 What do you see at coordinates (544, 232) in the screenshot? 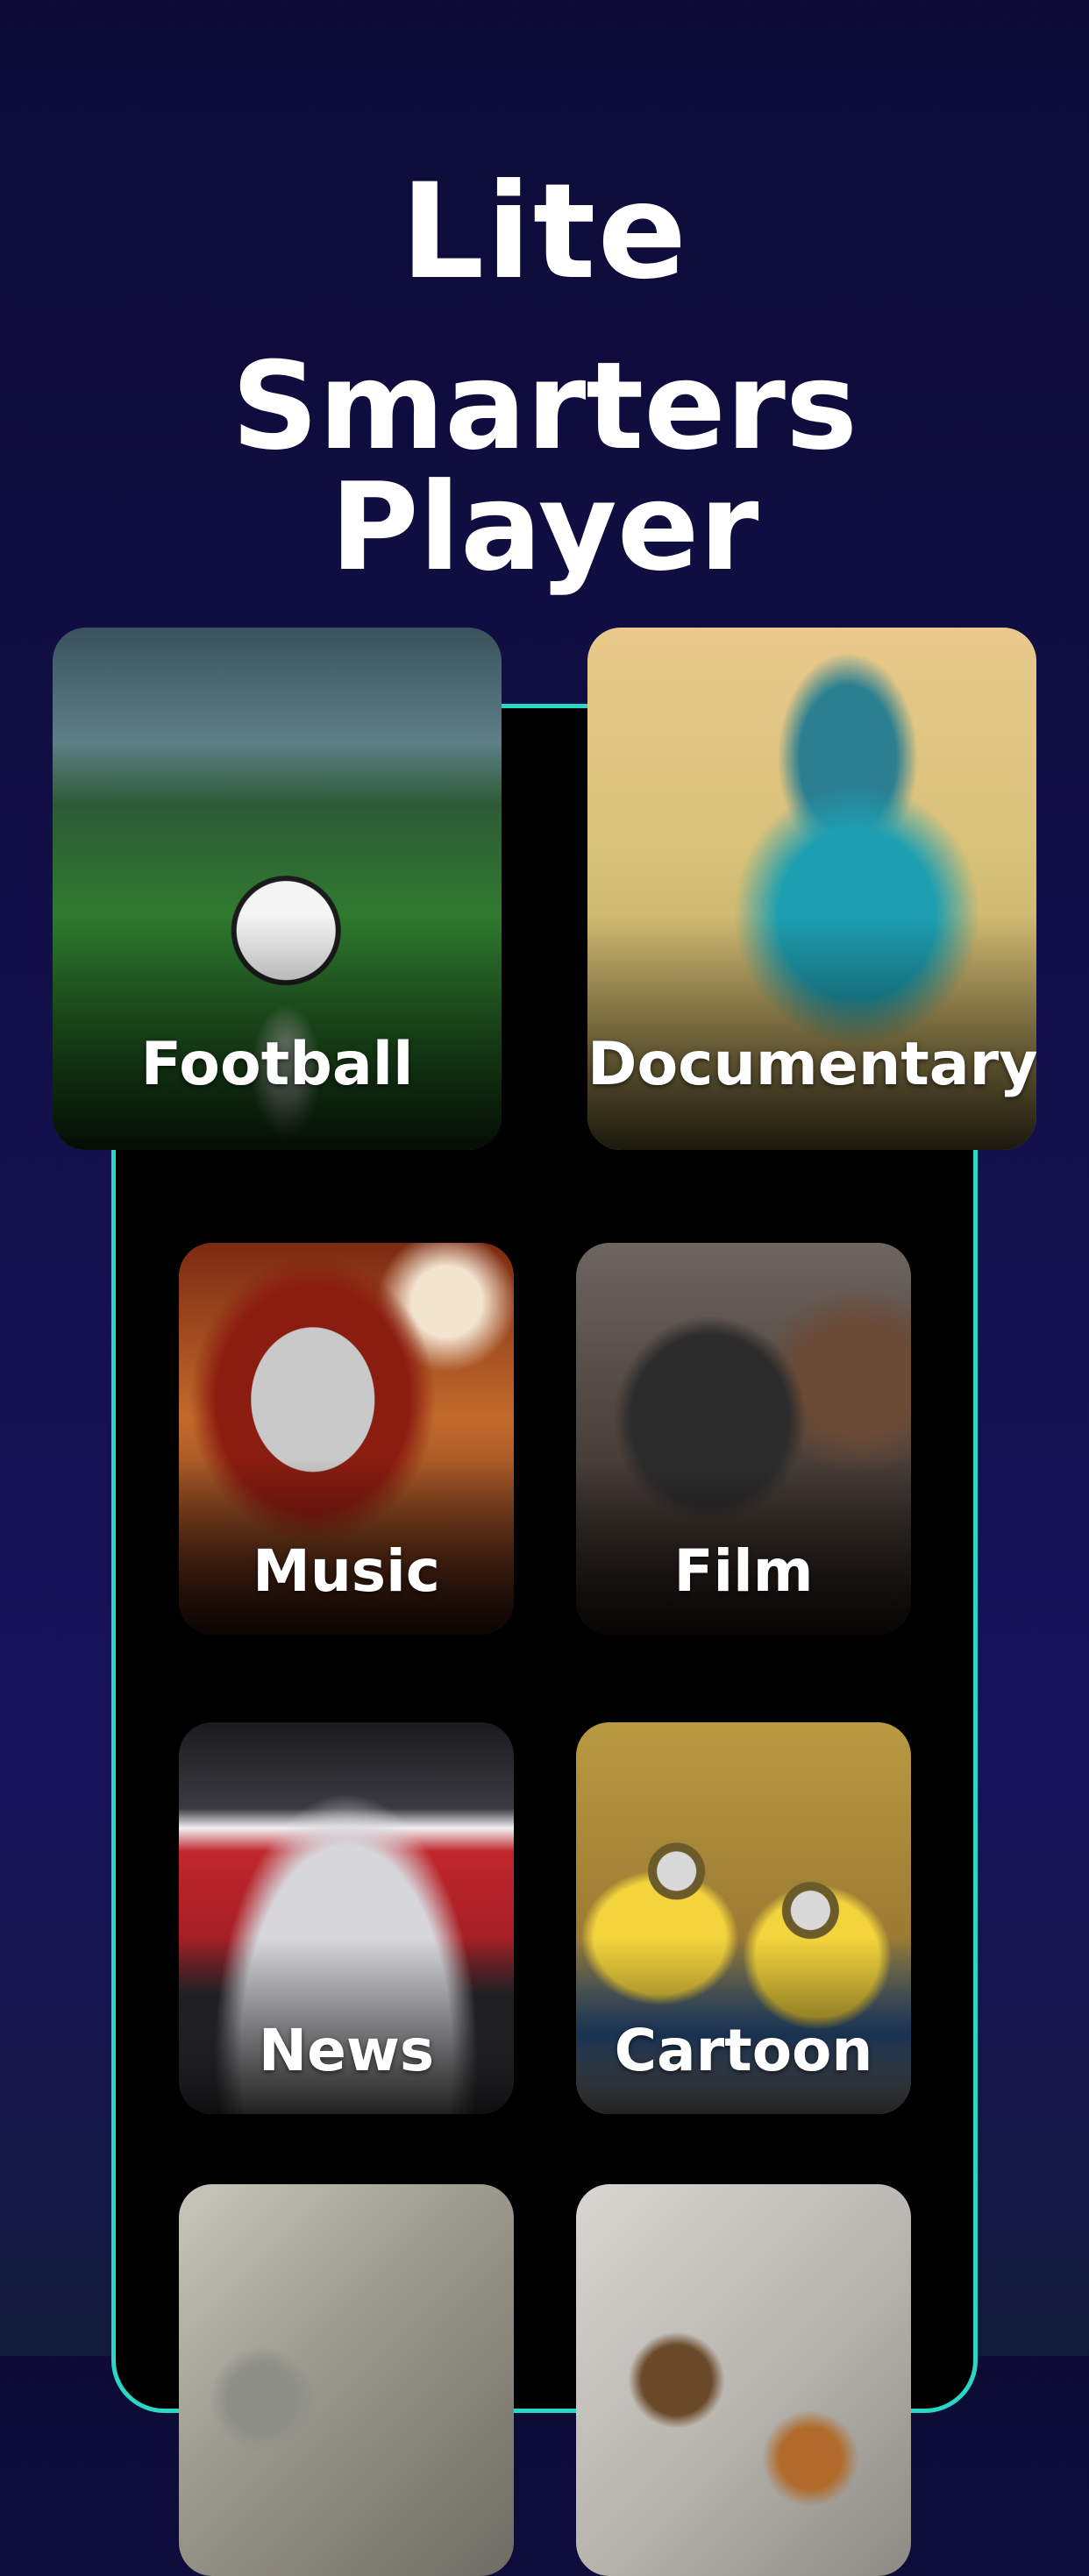
I see `title-line-1: Lite` at bounding box center [544, 232].